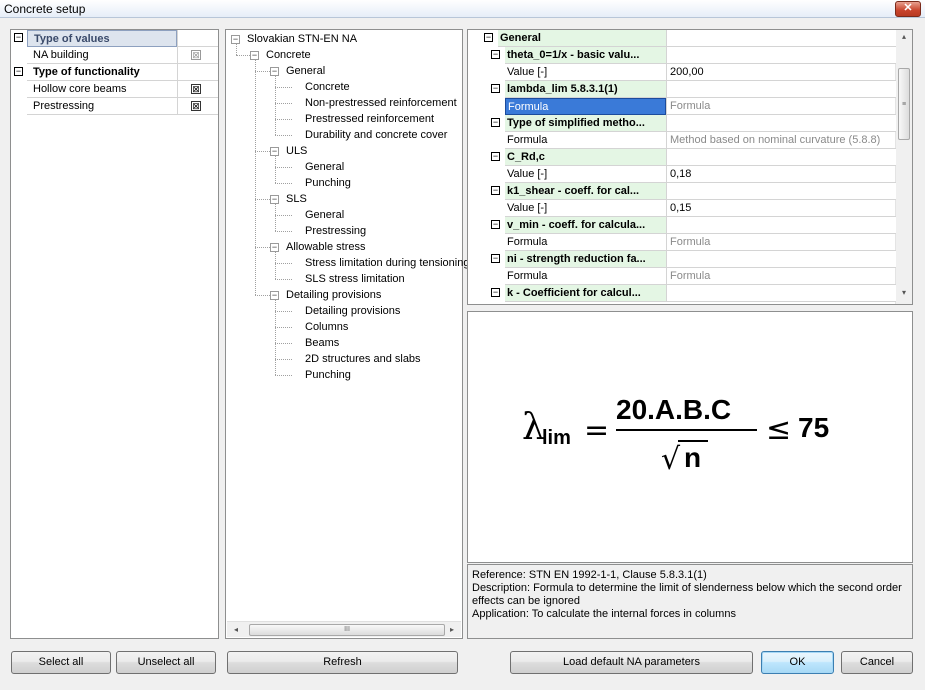 This screenshot has height=690, width=925. What do you see at coordinates (166, 662) in the screenshot?
I see `unselect-all-button: Unselect all` at bounding box center [166, 662].